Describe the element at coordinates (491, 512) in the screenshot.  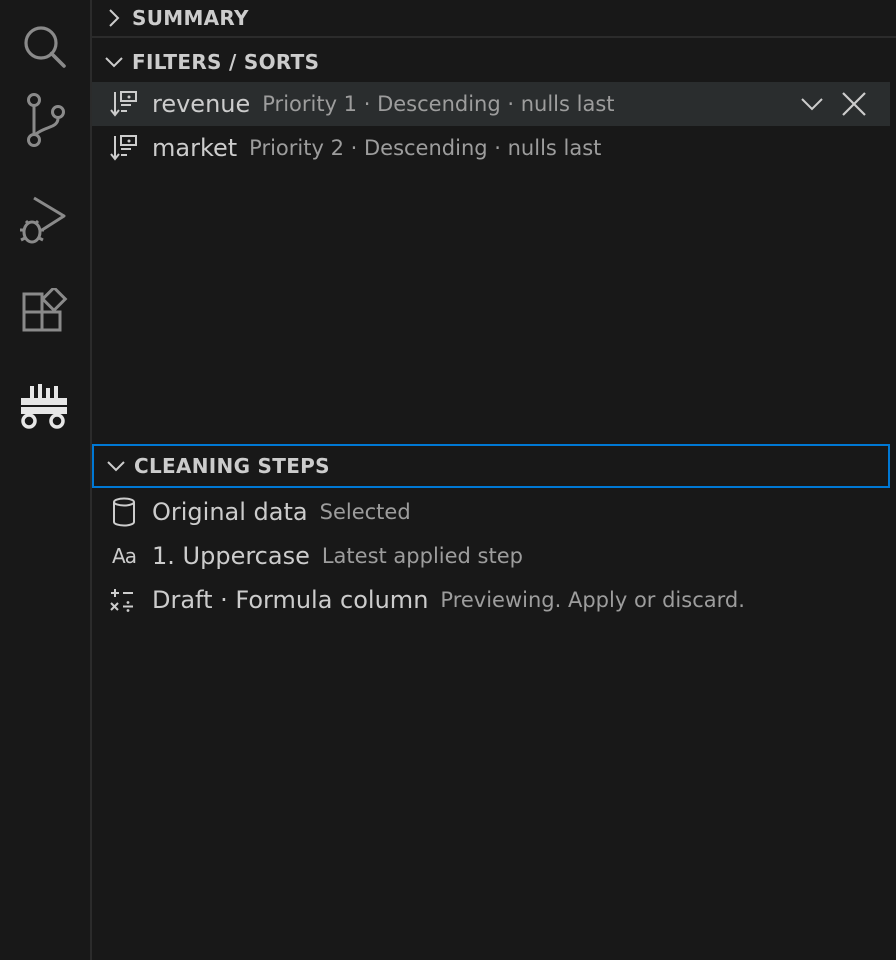
I see `step-item-original-data: Original data Selected` at that location.